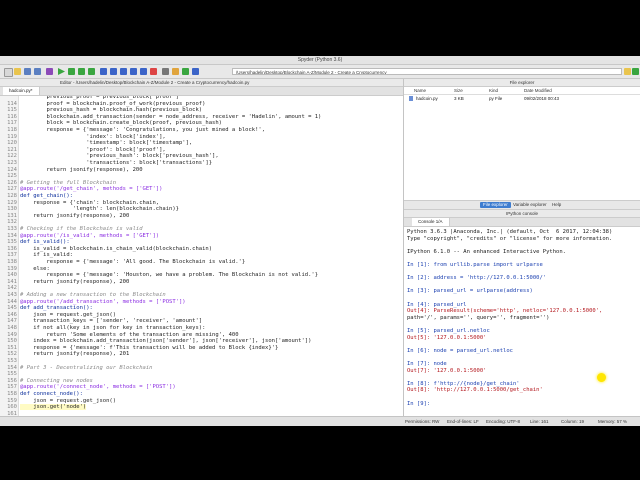 The width and height of the screenshot is (640, 480). What do you see at coordinates (17, 71) in the screenshot?
I see `open-file-icon` at bounding box center [17, 71].